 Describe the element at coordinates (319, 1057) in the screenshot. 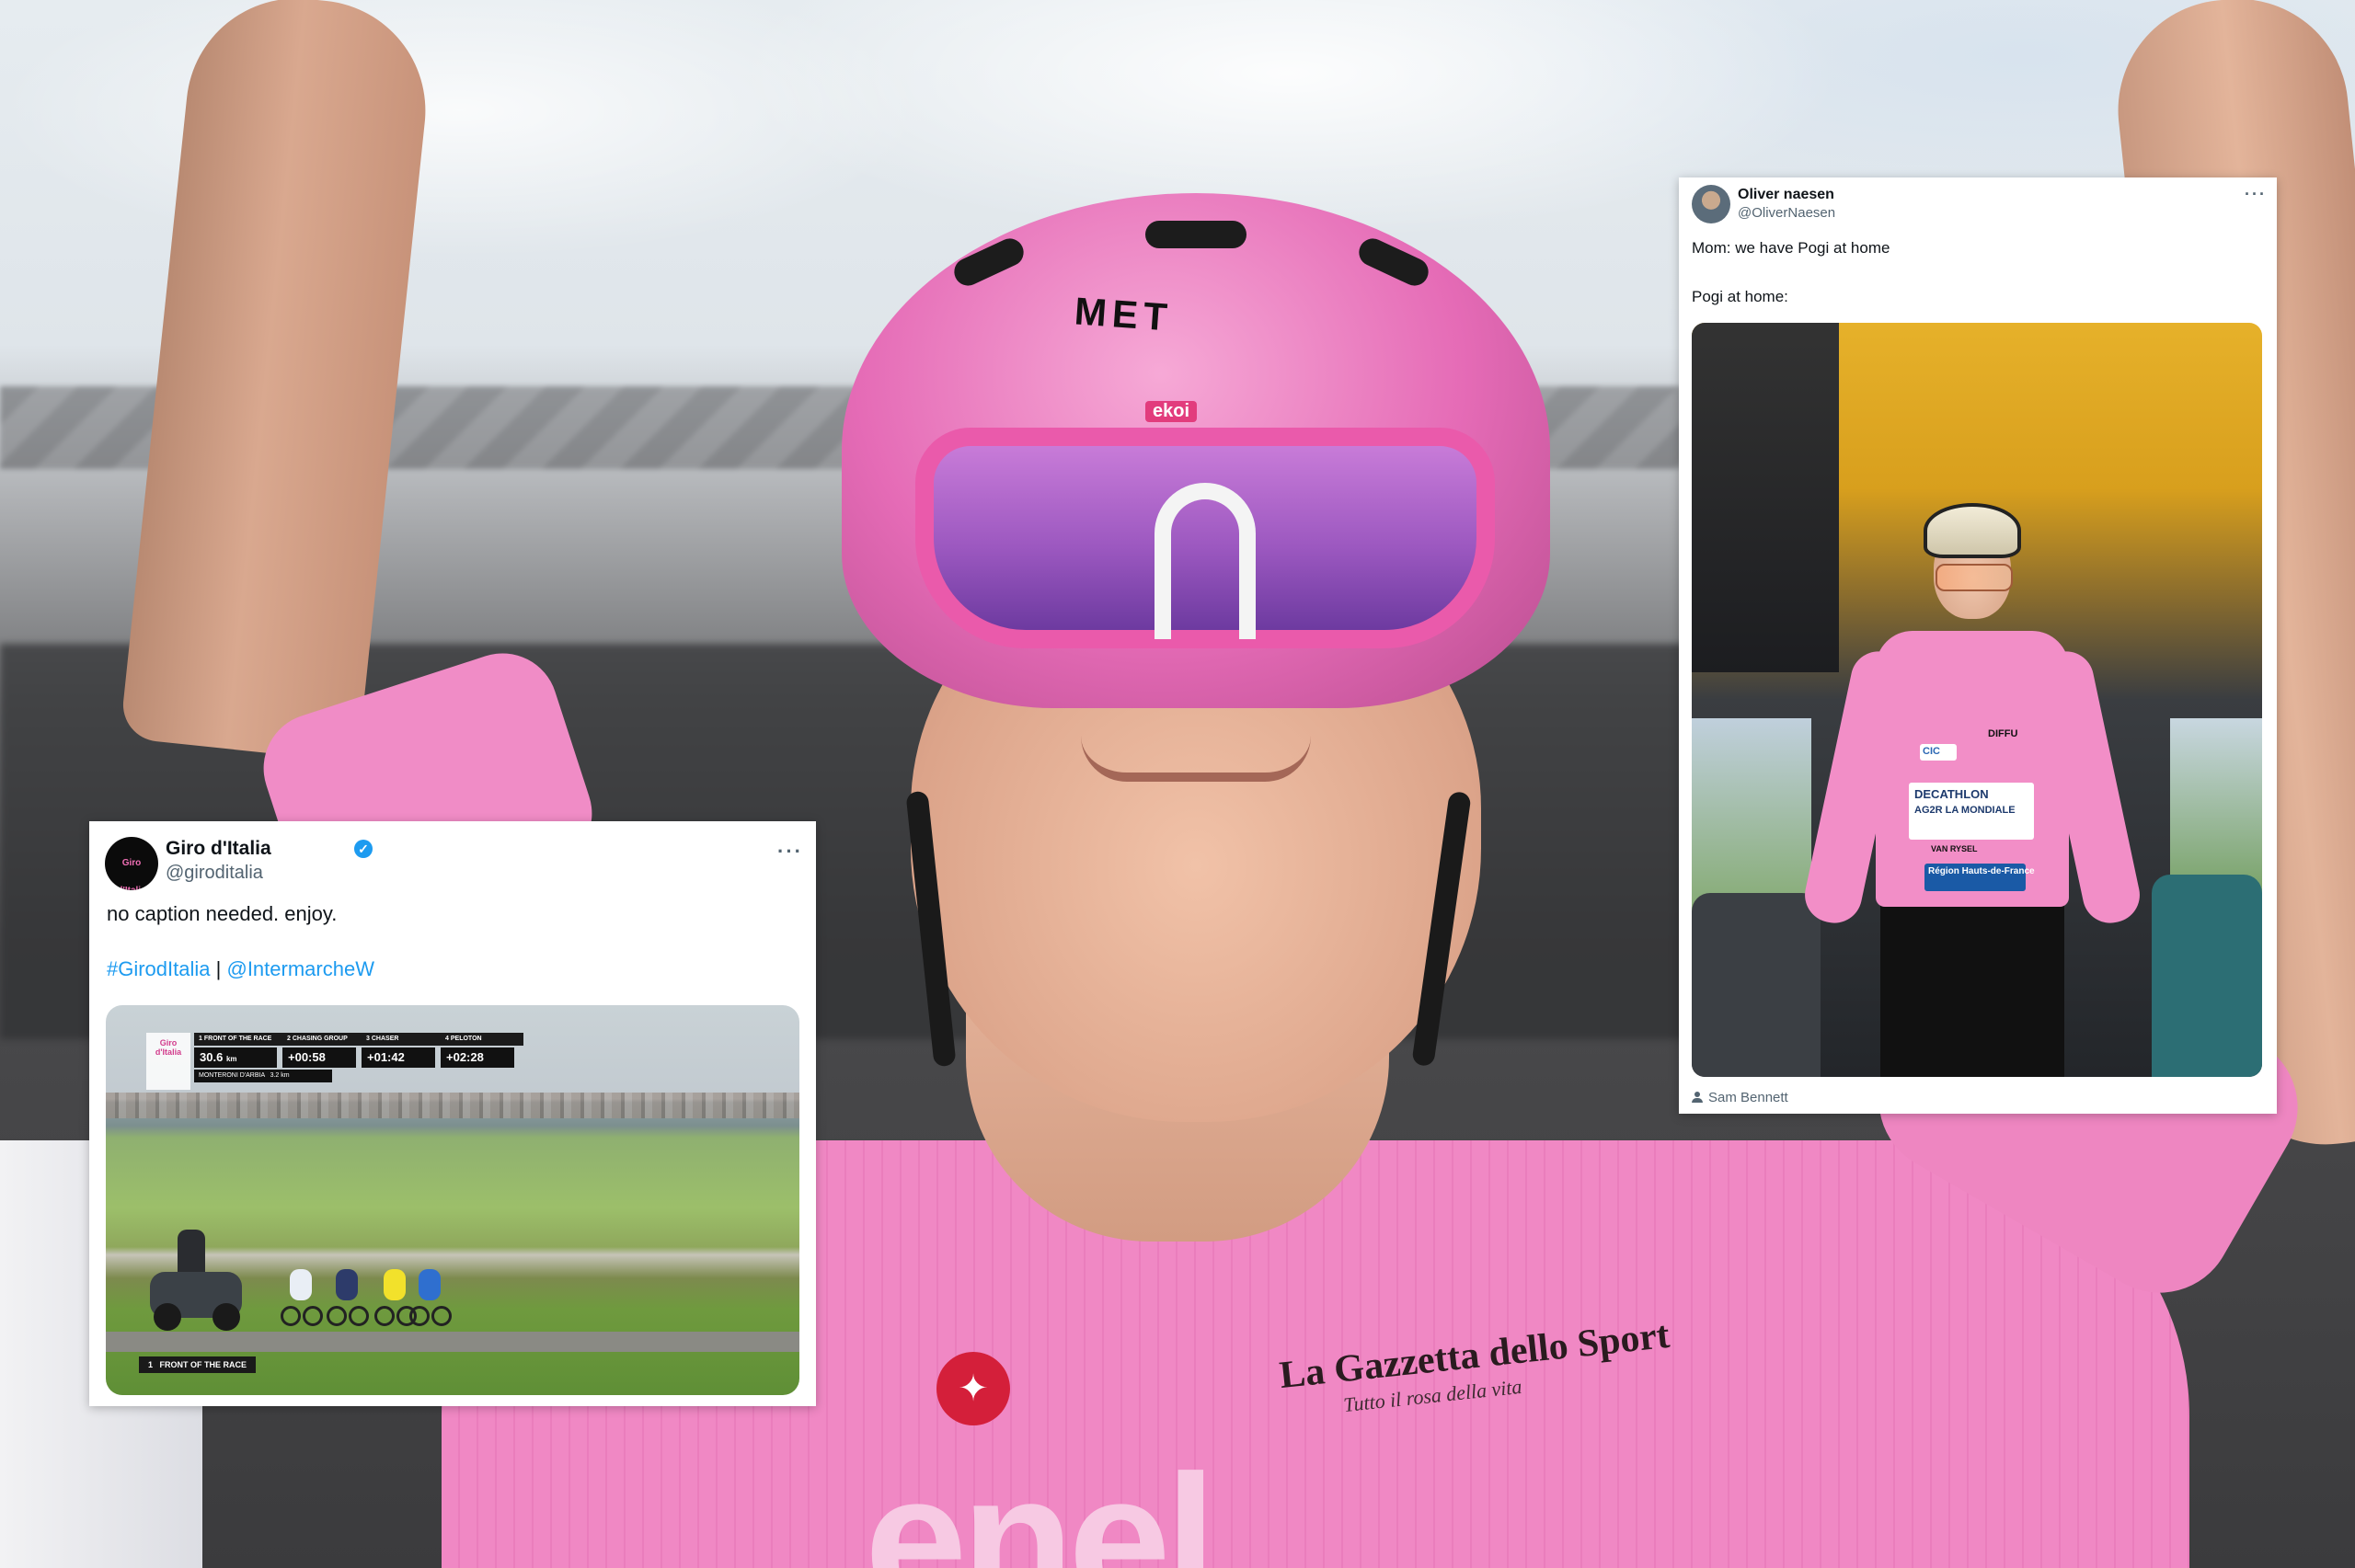

I see `overlay-col-value: +00:58` at that location.